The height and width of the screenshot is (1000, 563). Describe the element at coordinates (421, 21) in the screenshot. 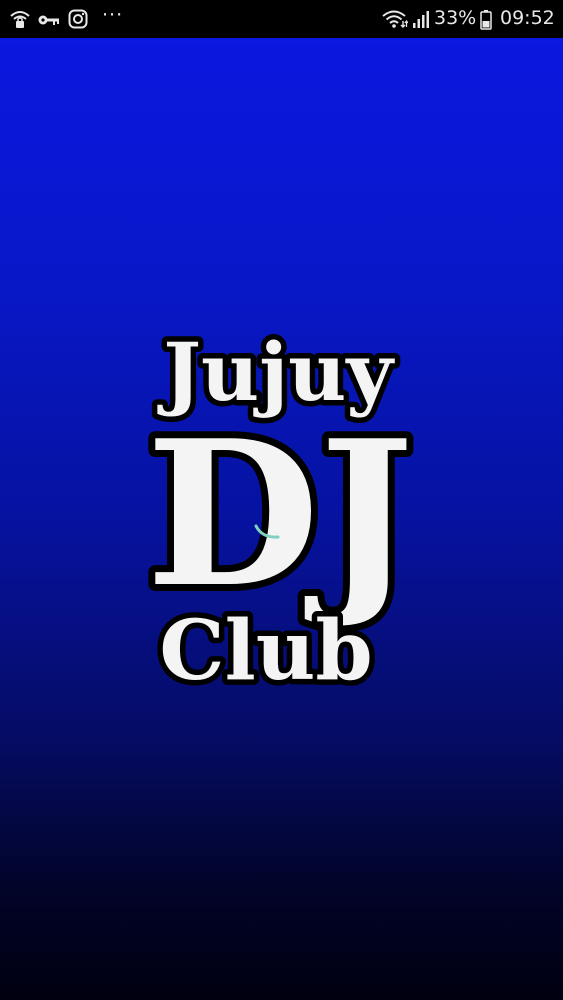

I see `signal-icon` at that location.